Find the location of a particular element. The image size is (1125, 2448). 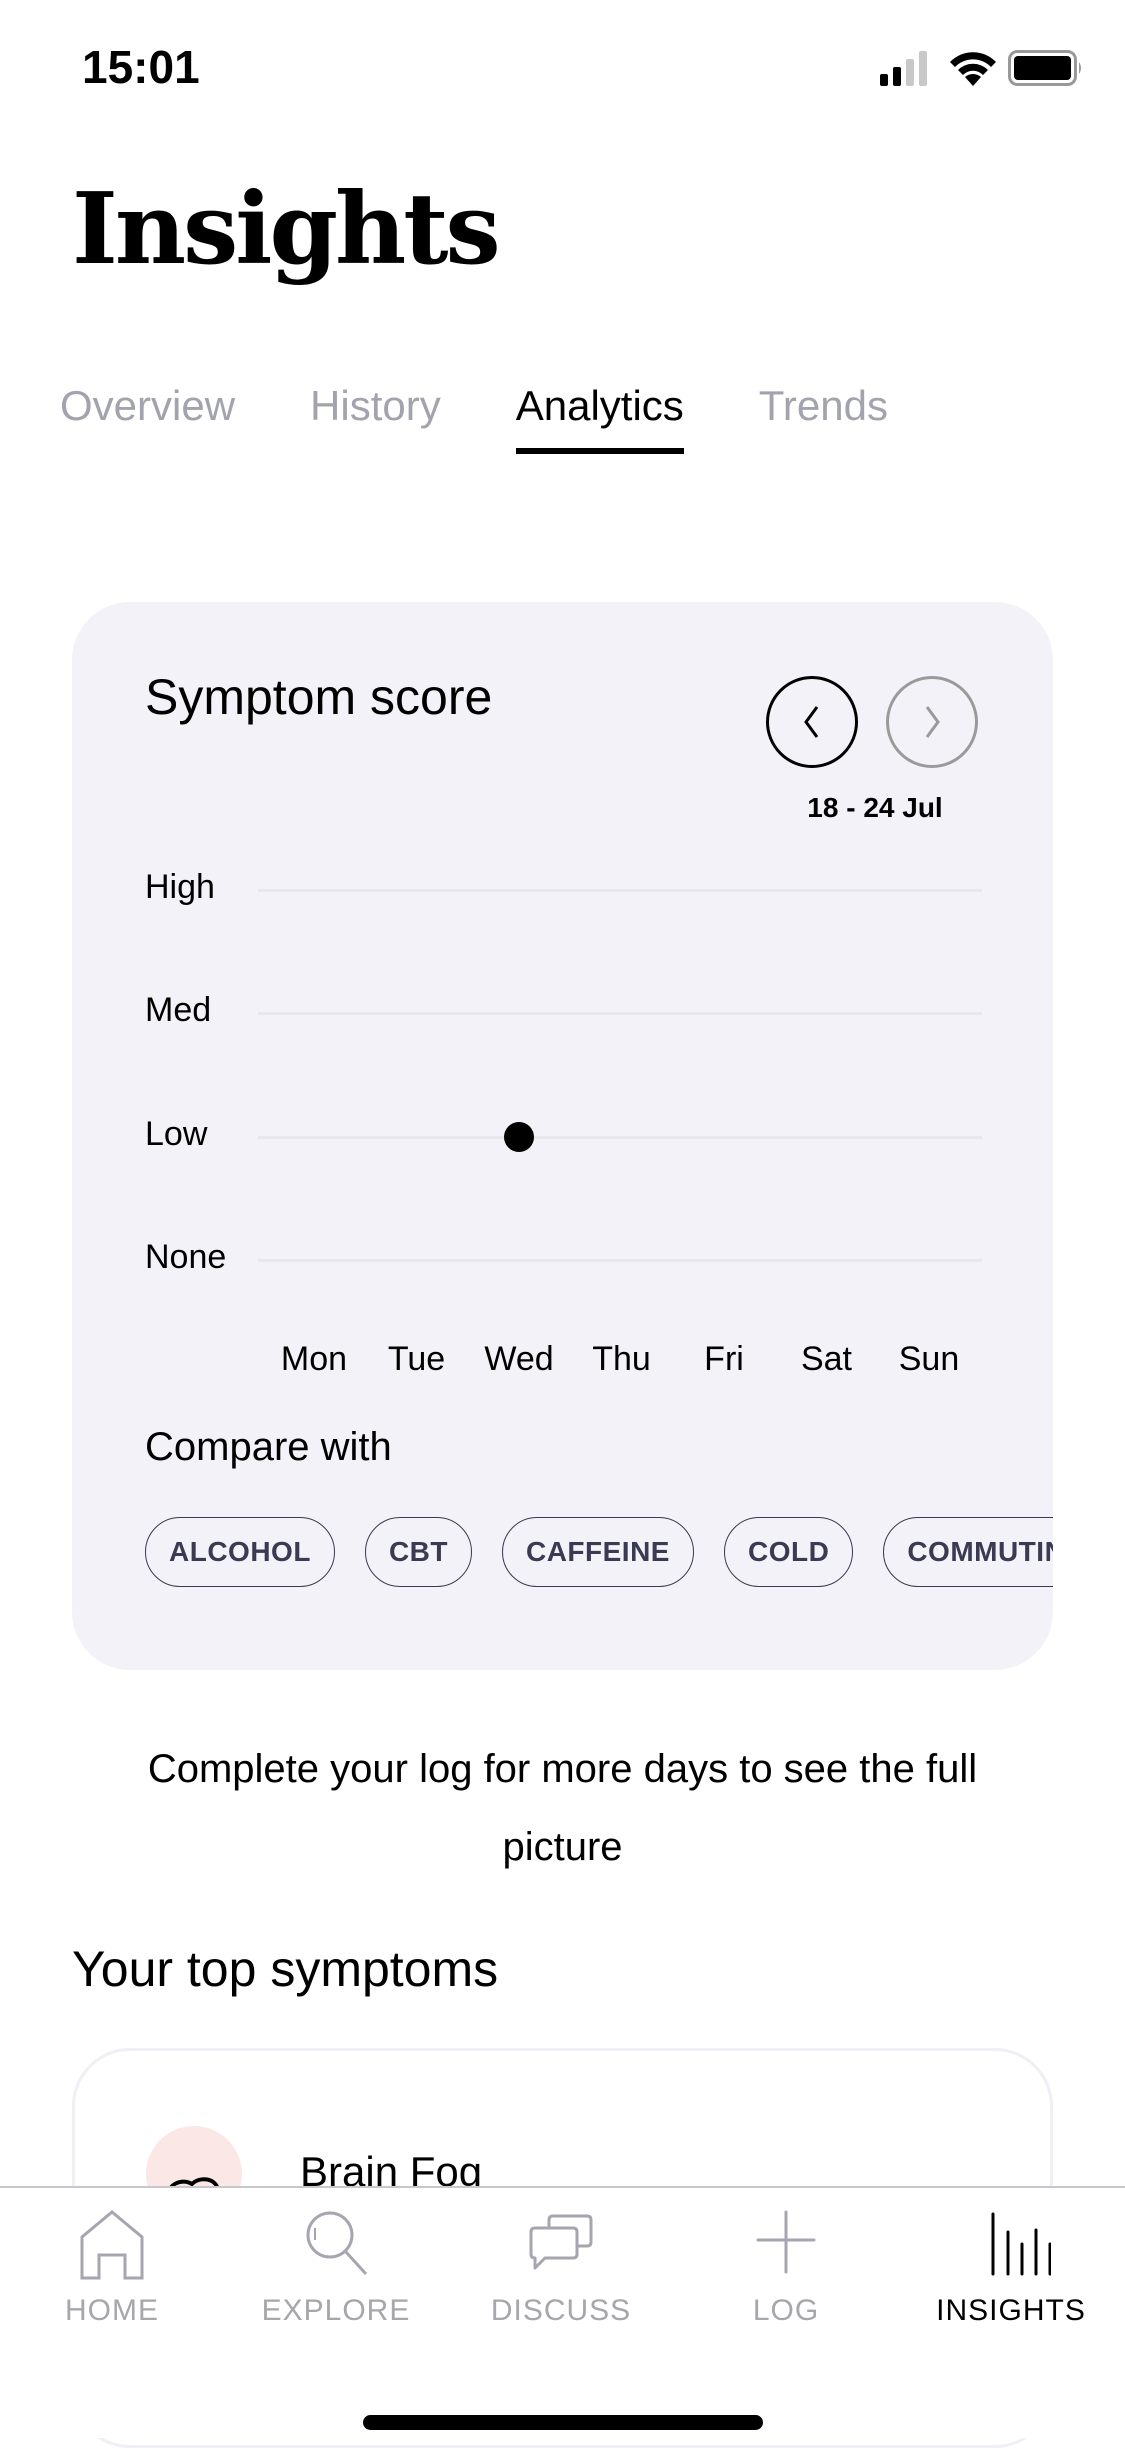

chip-cbt: CBT is located at coordinates (418, 1552).